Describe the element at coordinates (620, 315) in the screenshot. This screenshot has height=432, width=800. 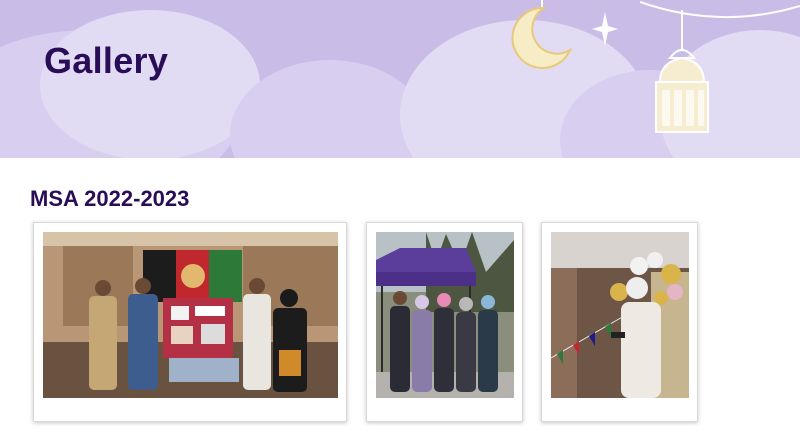
I see `speaker-photo` at that location.